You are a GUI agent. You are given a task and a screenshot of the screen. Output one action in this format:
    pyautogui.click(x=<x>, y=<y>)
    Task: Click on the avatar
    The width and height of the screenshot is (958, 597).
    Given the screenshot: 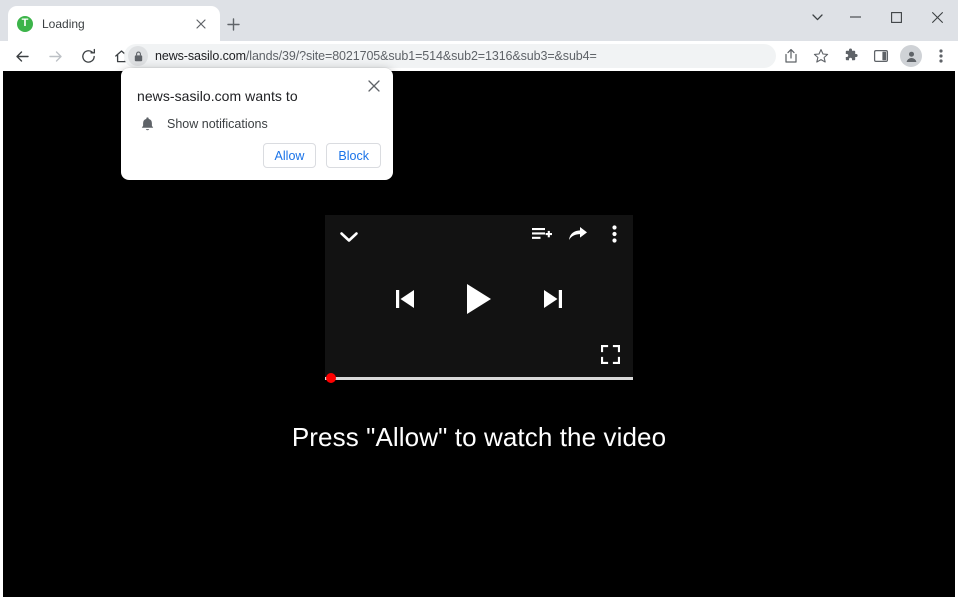 What is the action you would take?
    pyautogui.click(x=911, y=56)
    